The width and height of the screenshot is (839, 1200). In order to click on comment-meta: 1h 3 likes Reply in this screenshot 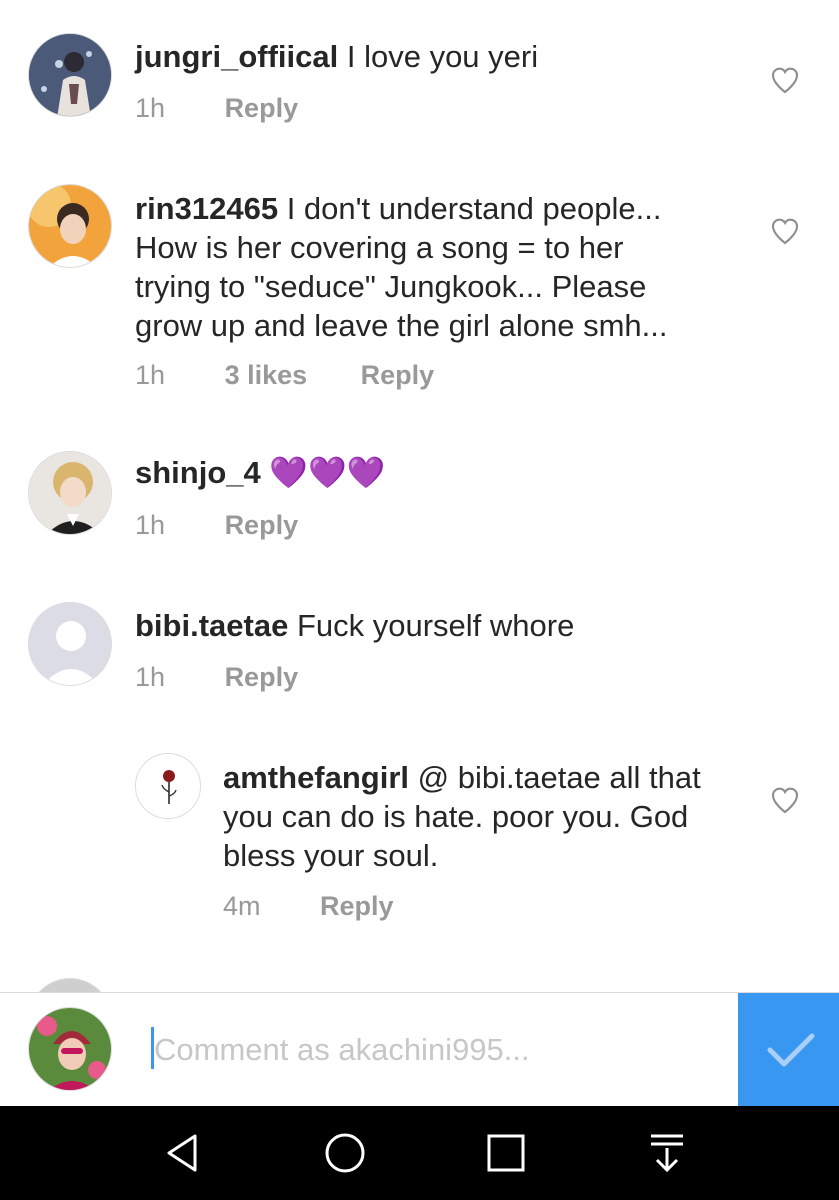, I will do `click(307, 375)`.